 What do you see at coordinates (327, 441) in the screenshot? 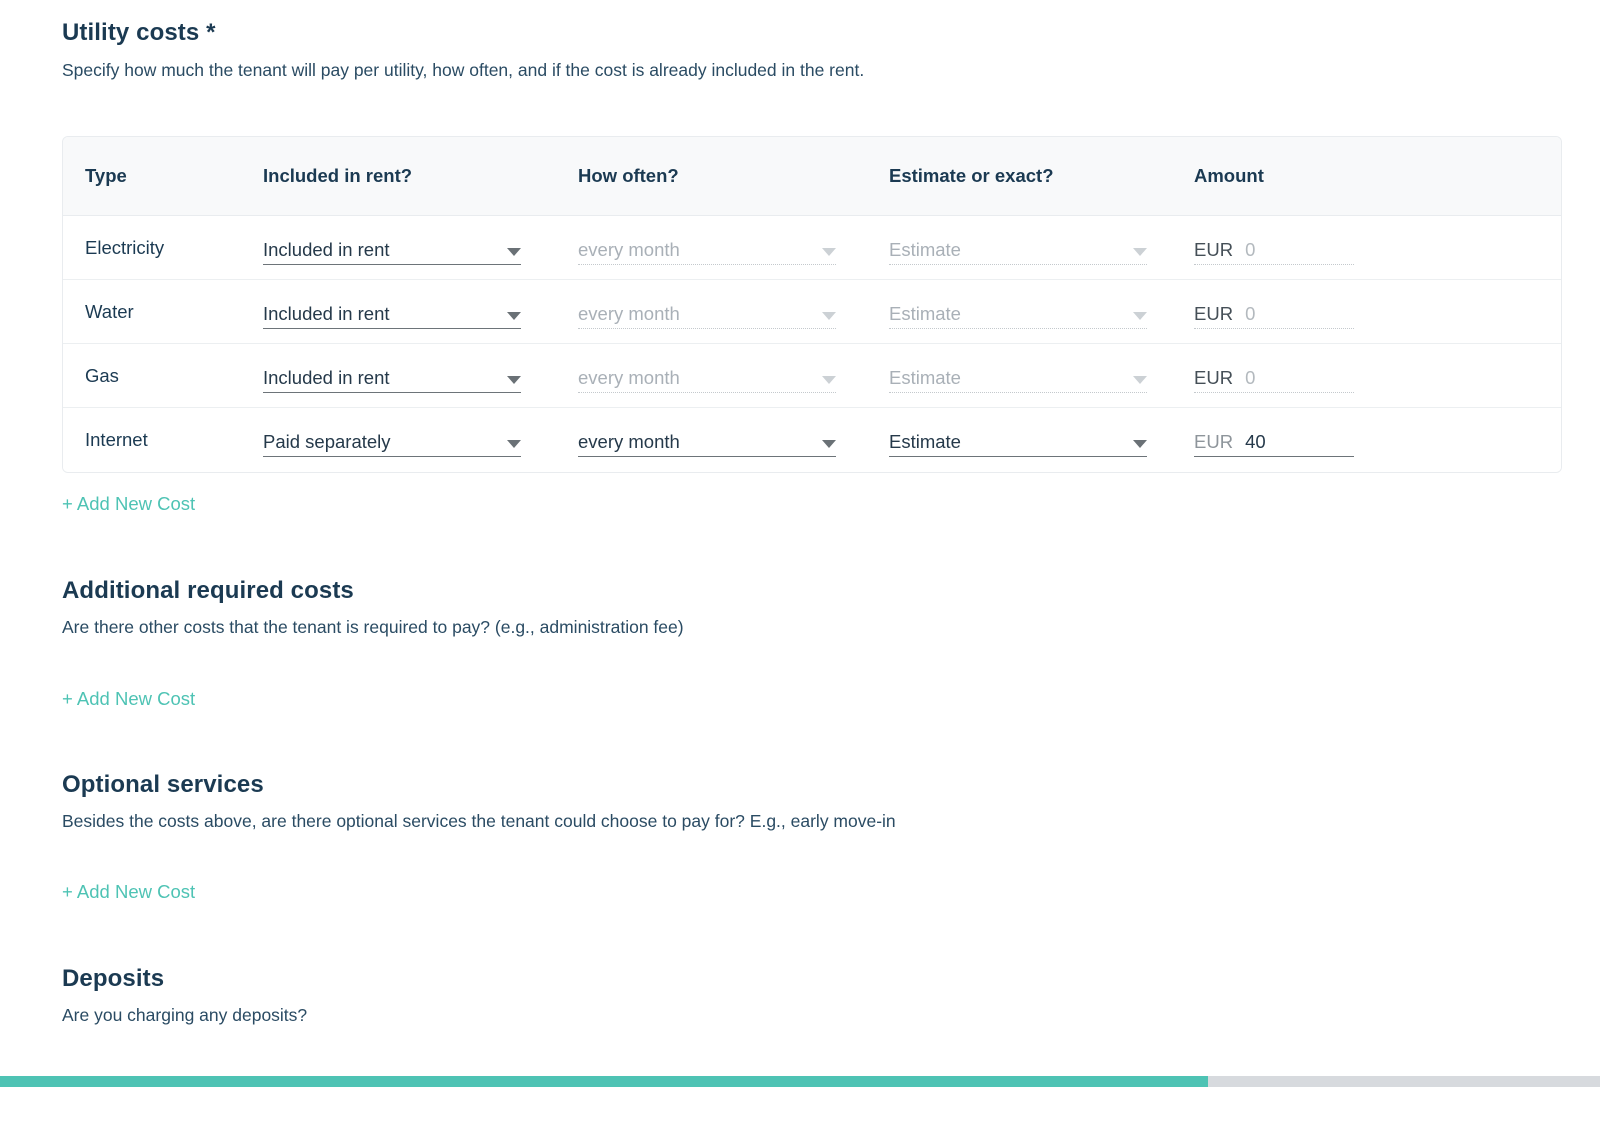
I see `included-in-rent-value: Paid separately` at bounding box center [327, 441].